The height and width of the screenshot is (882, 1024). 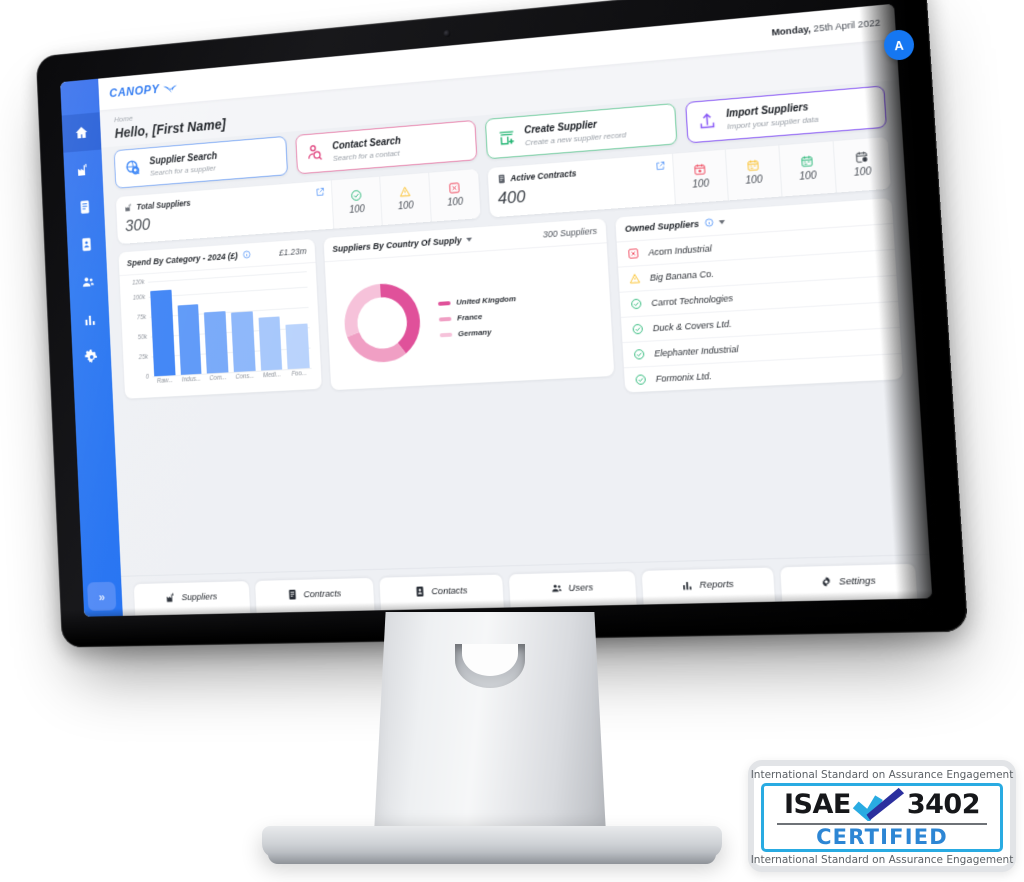 I want to click on country-widget-title: Suppliers By Country Of Supply, so click(x=397, y=244).